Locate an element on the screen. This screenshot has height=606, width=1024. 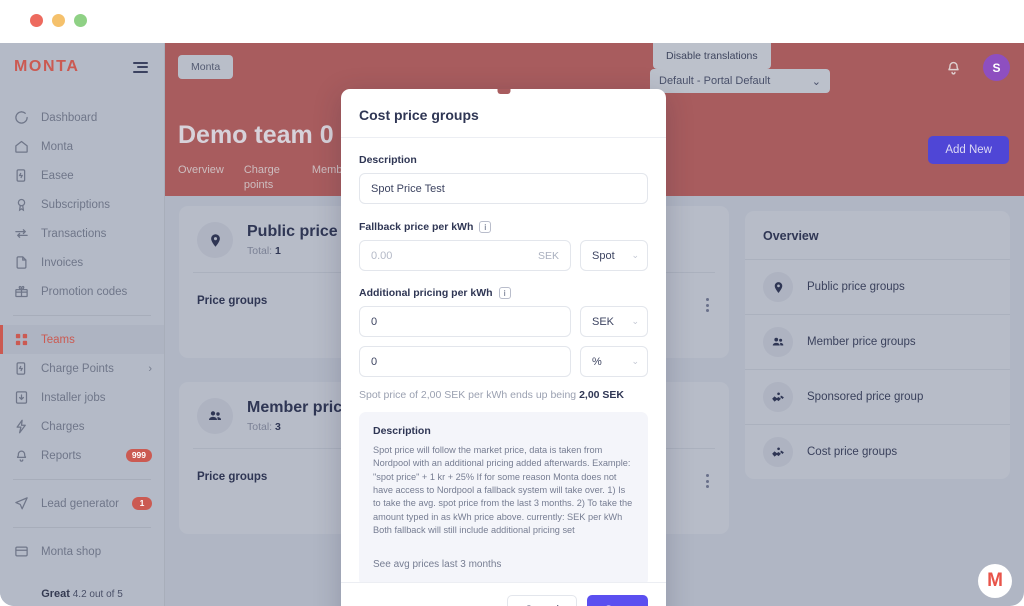
description-input: Spot Price Test is located at coordinates (503, 188).